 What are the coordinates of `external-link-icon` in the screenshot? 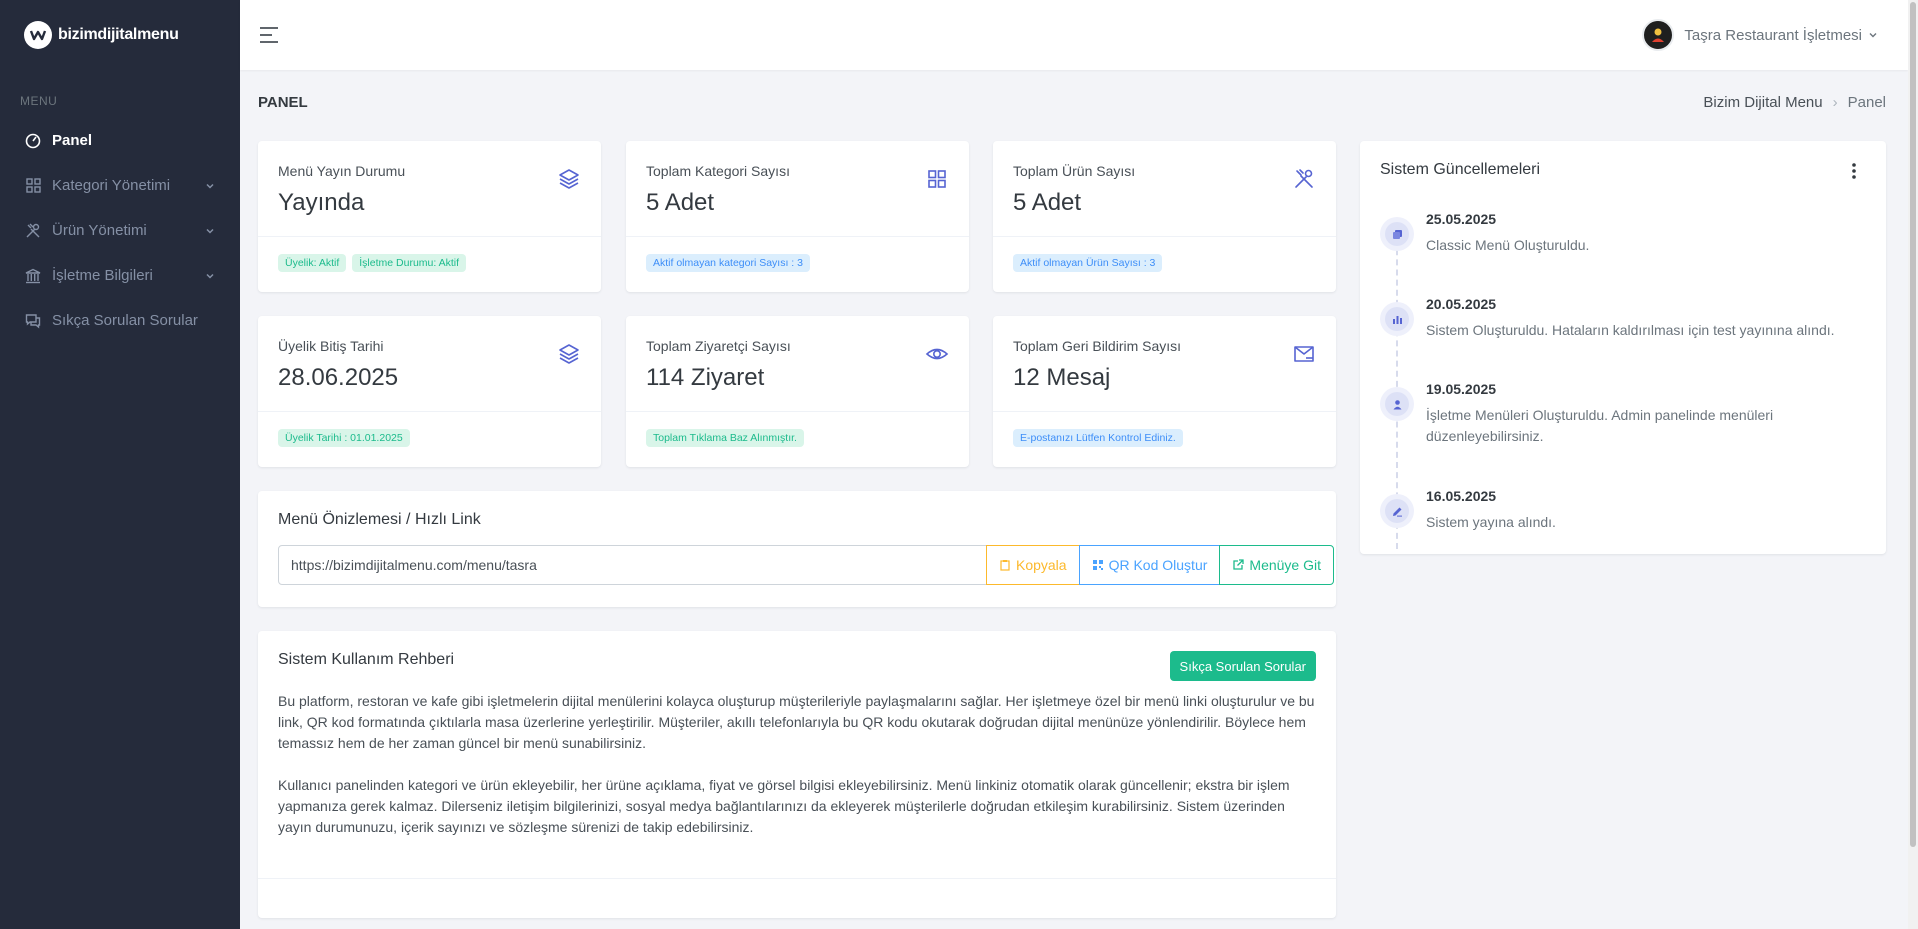 It's located at (1239, 564).